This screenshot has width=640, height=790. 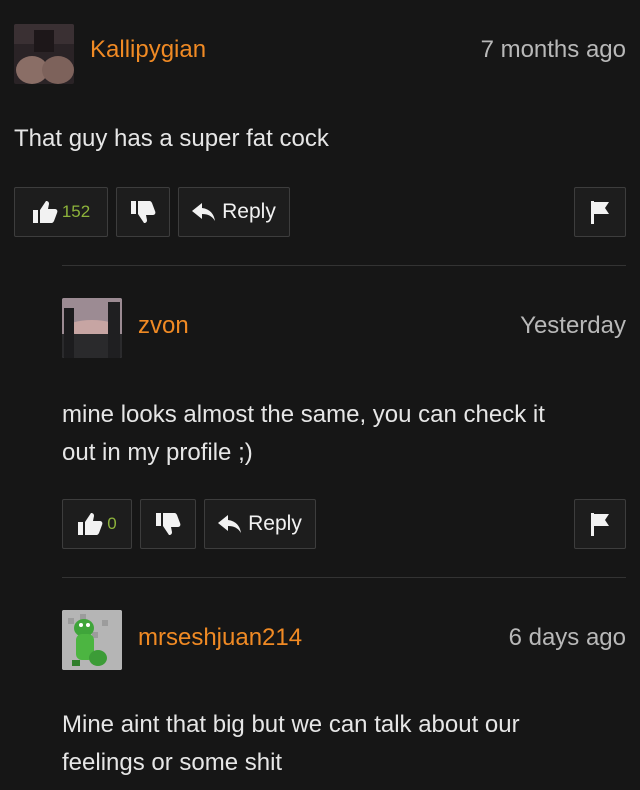 What do you see at coordinates (157, 452) in the screenshot?
I see `comment-text-line: out in my profile ;)` at bounding box center [157, 452].